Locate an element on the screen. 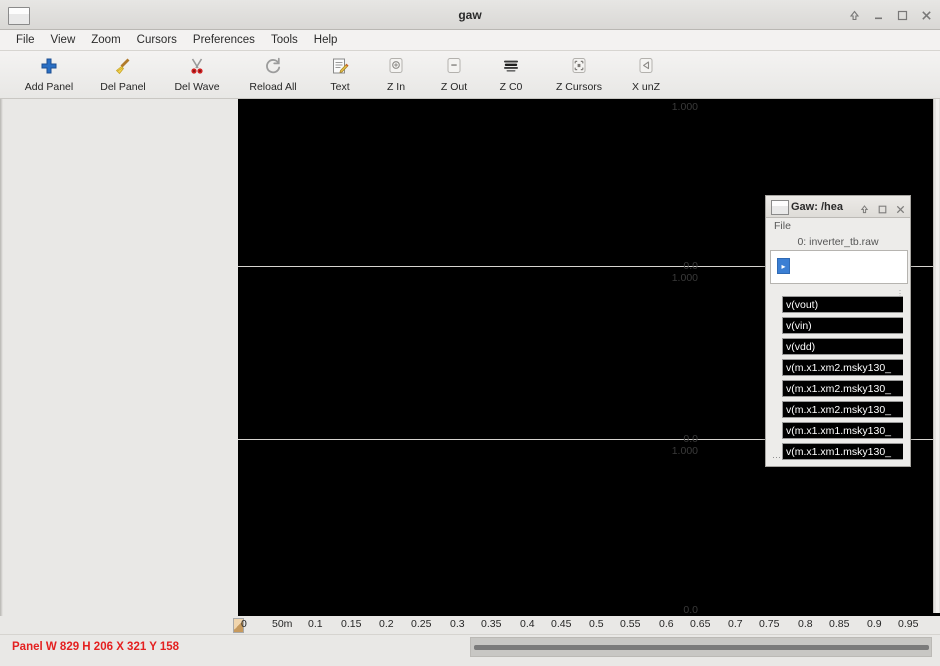 The height and width of the screenshot is (666, 940). x-tick: 0.65 is located at coordinates (700, 624).